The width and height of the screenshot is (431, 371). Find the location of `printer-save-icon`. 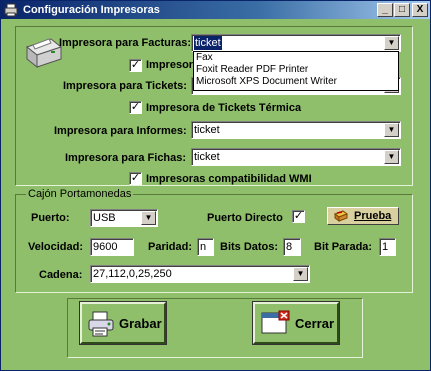

printer-save-icon is located at coordinates (101, 324).